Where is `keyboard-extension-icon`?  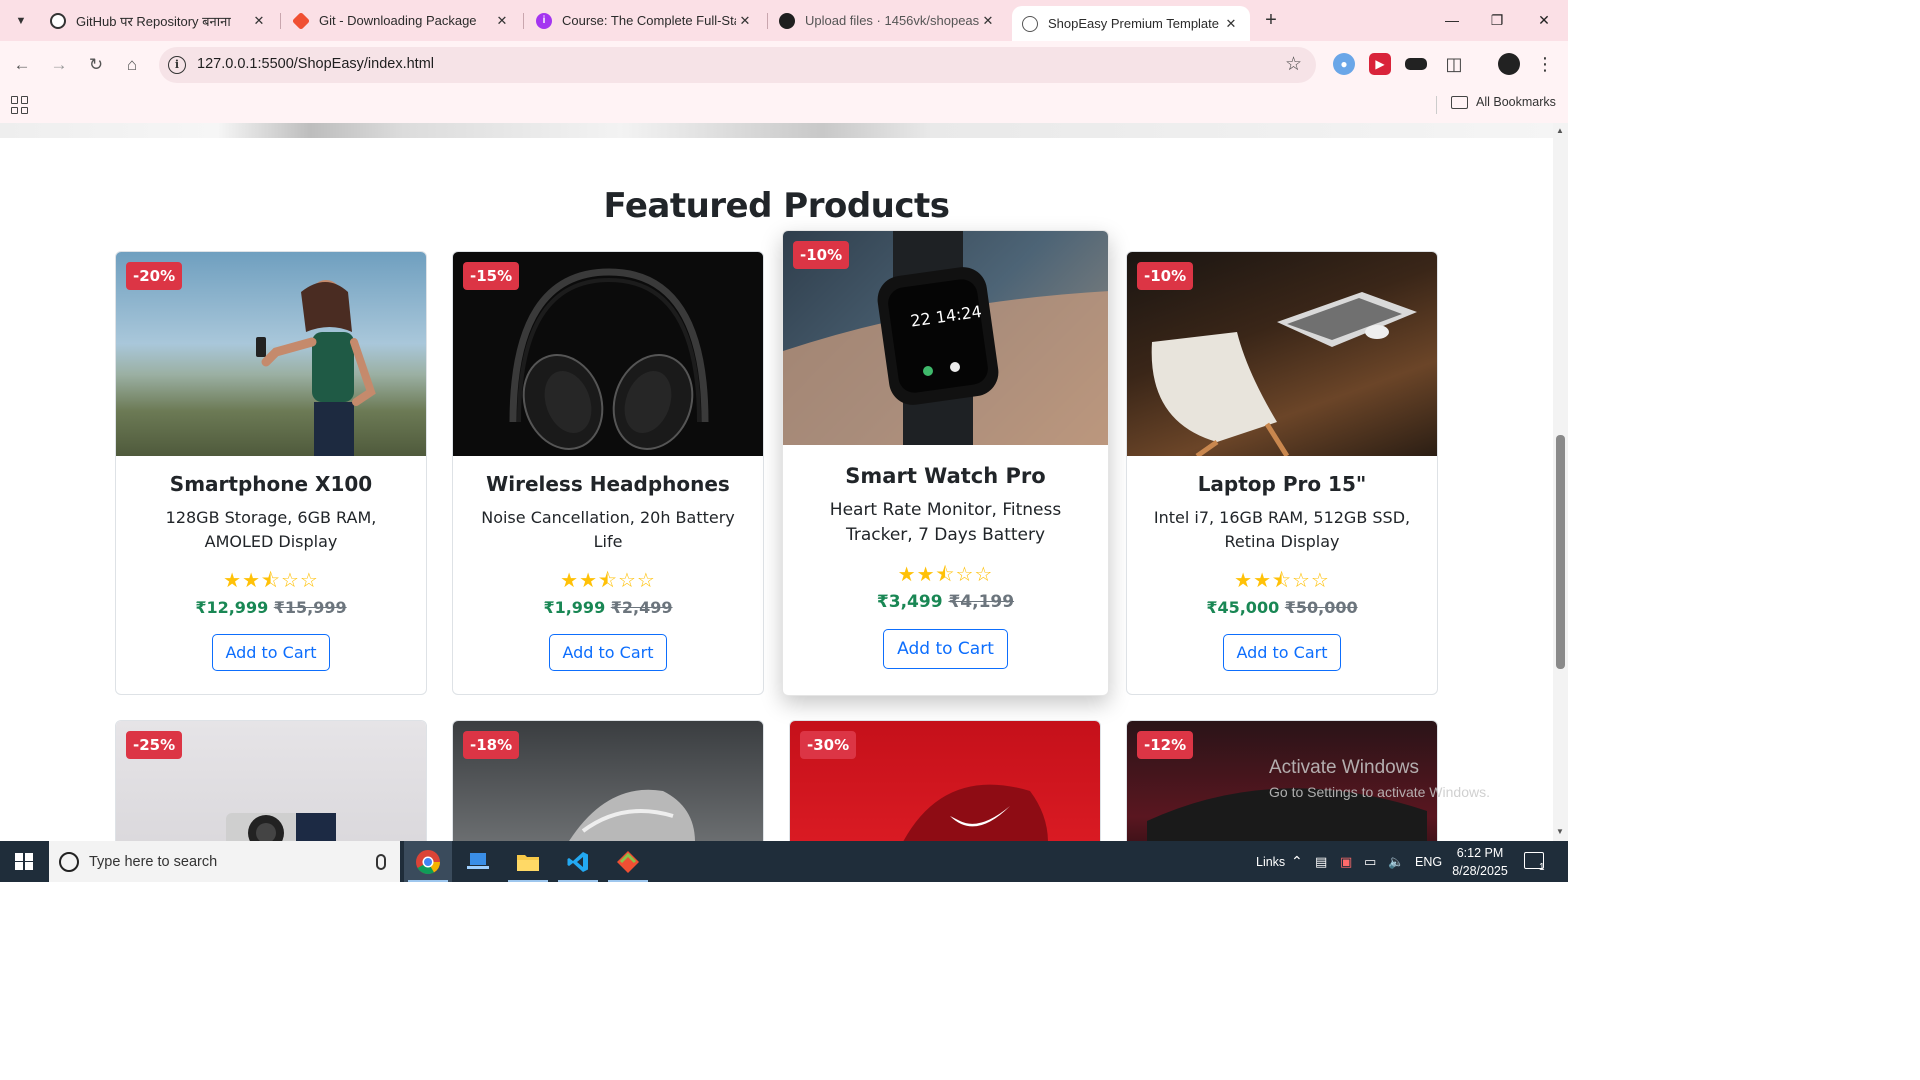
keyboard-extension-icon is located at coordinates (1416, 64).